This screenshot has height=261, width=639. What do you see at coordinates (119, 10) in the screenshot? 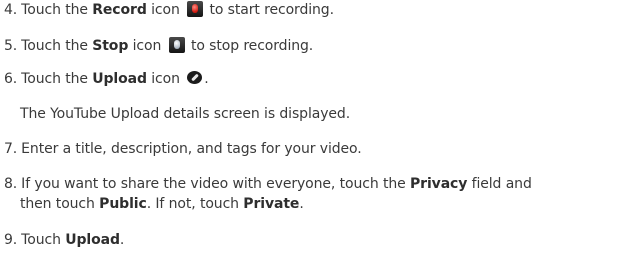
I see `record-label: Record` at bounding box center [119, 10].